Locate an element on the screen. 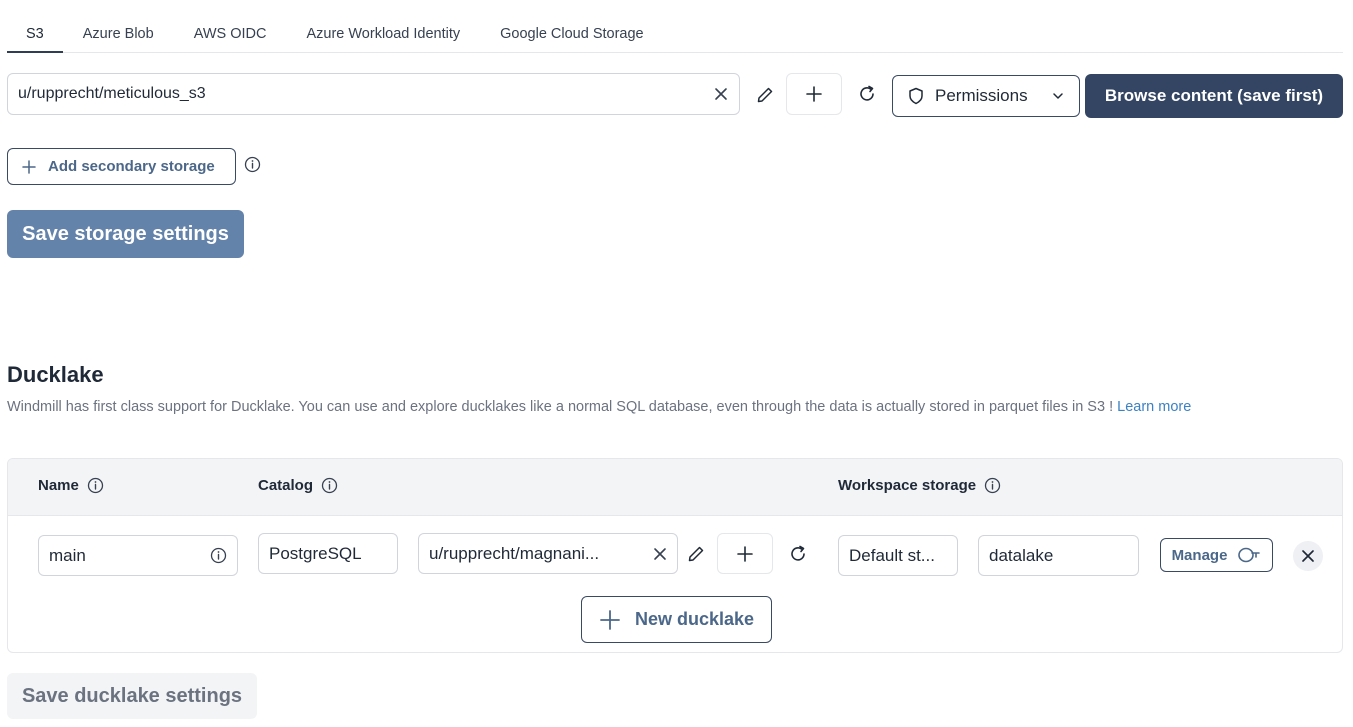 This screenshot has width=1353, height=727. browse-content-button: Browse content (save first) is located at coordinates (1214, 96).